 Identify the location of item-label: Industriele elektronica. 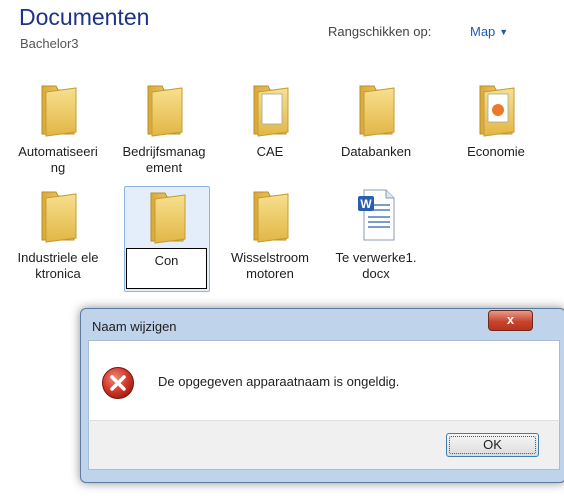
(58, 265).